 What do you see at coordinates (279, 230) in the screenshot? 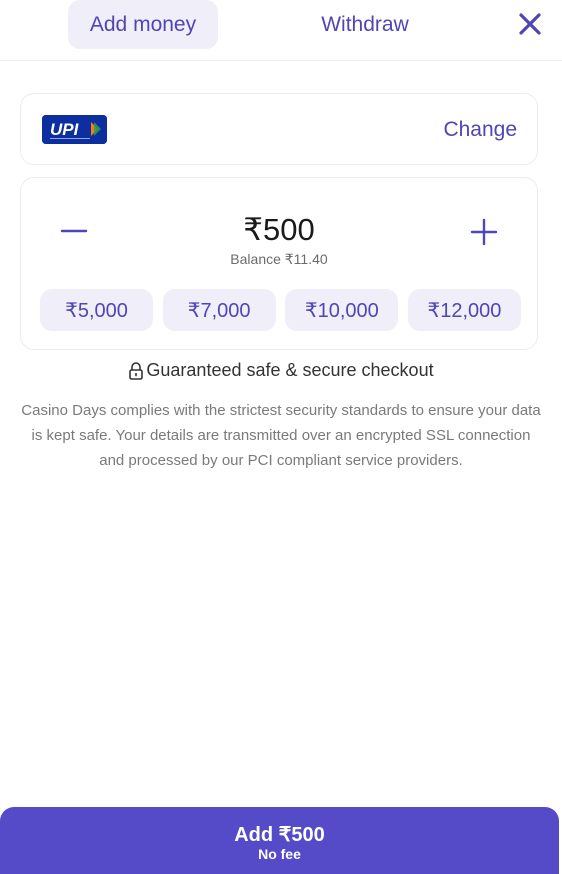
I see `amount-value: ₹500` at bounding box center [279, 230].